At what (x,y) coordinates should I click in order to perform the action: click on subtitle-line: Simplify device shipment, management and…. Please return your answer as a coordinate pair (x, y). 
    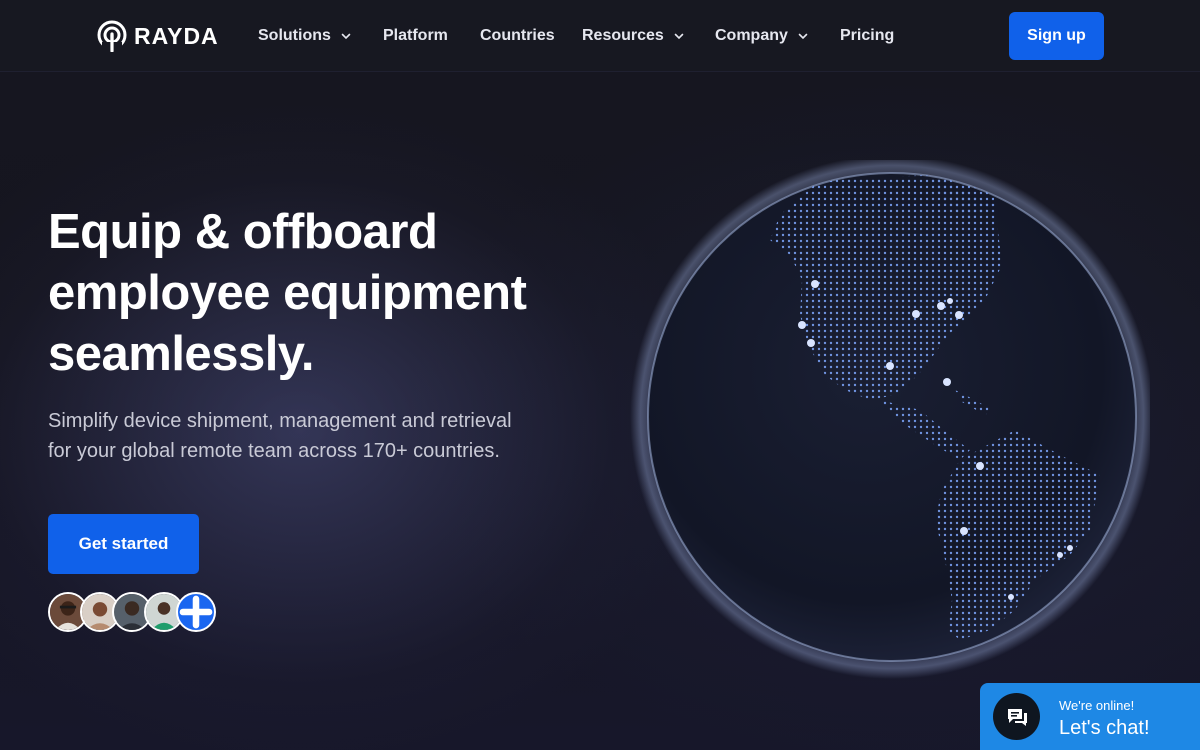
    Looking at the image, I should click on (280, 421).